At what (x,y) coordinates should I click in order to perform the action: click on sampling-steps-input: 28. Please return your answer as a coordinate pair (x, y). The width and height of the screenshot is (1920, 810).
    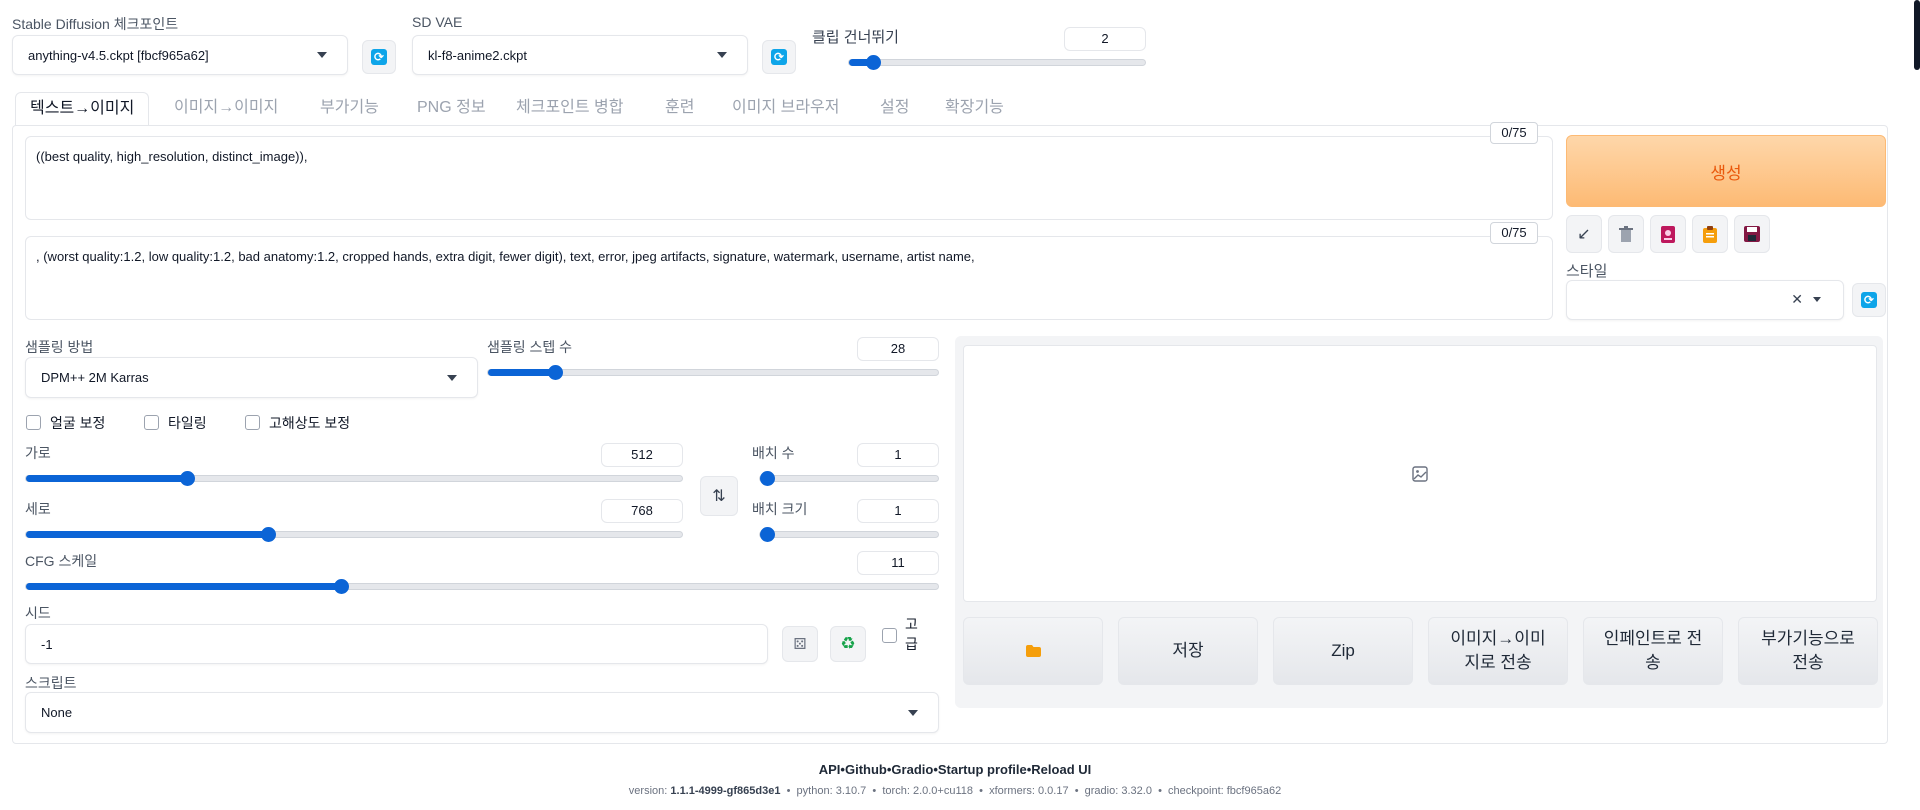
    Looking at the image, I should click on (898, 349).